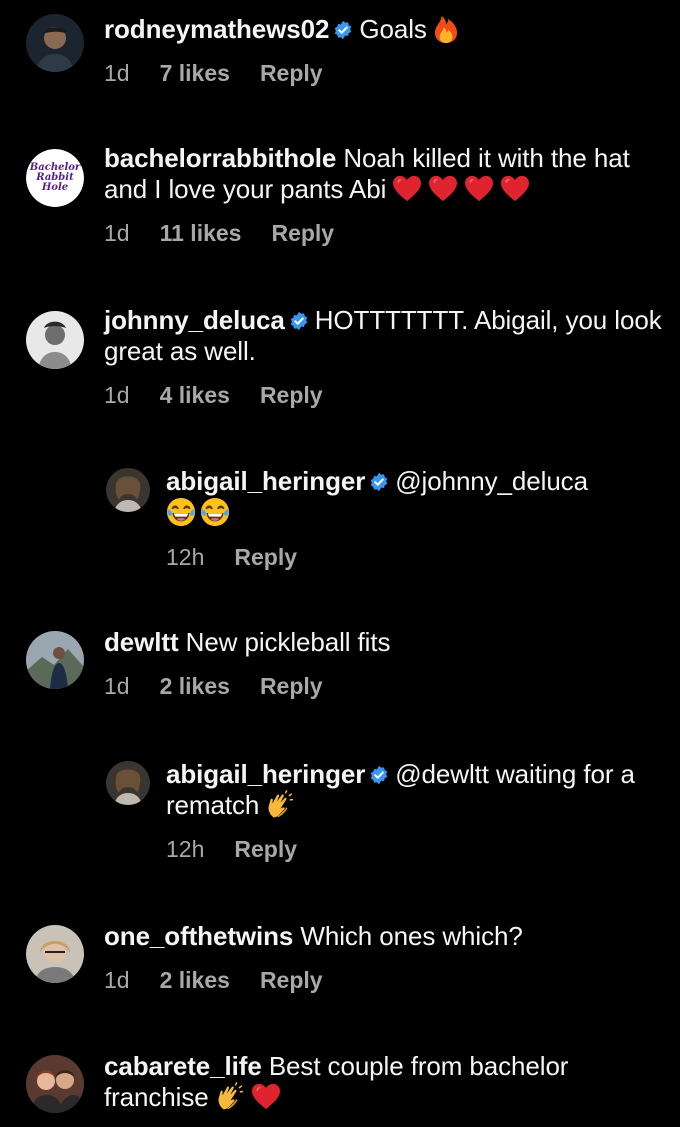  What do you see at coordinates (491, 481) in the screenshot?
I see `comment-message: @johnny_deluca` at bounding box center [491, 481].